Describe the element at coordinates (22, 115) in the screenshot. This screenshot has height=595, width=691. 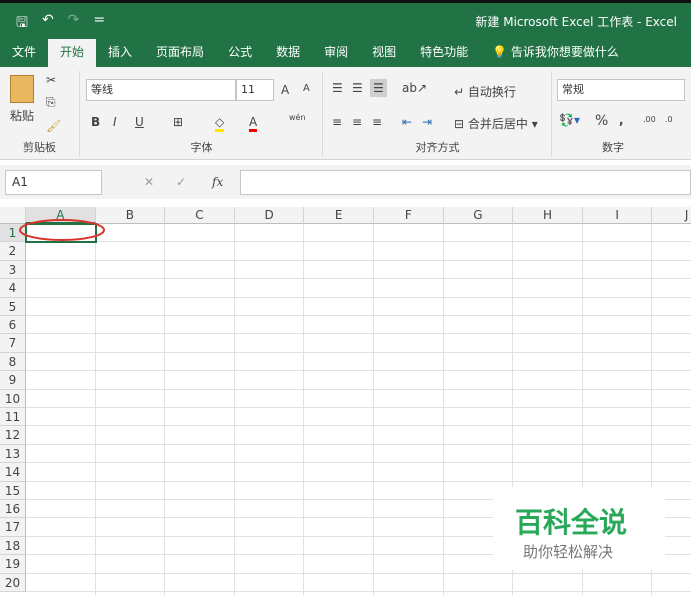
I see `paste-button: 粘贴` at that location.